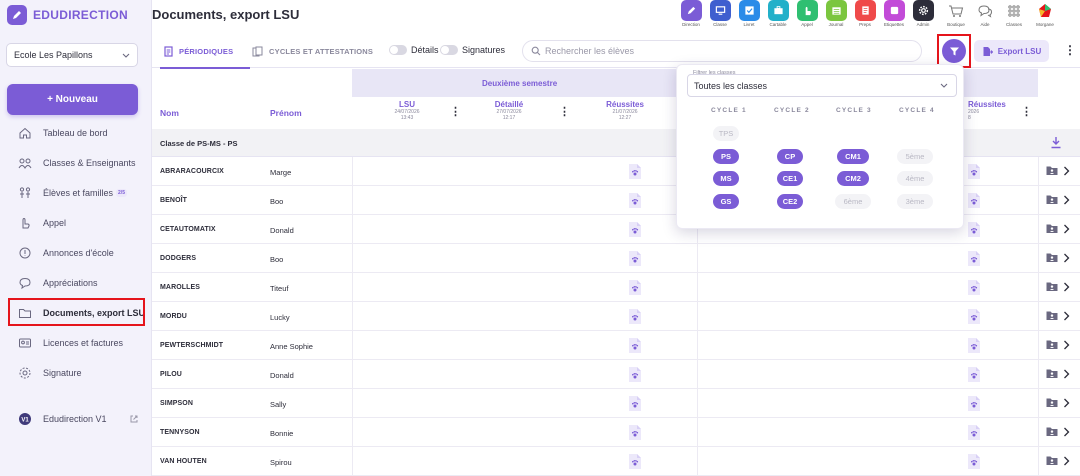 The height and width of the screenshot is (476, 1080). What do you see at coordinates (790, 201) in the screenshot?
I see `class-chip-ce2: CE2` at bounding box center [790, 201].